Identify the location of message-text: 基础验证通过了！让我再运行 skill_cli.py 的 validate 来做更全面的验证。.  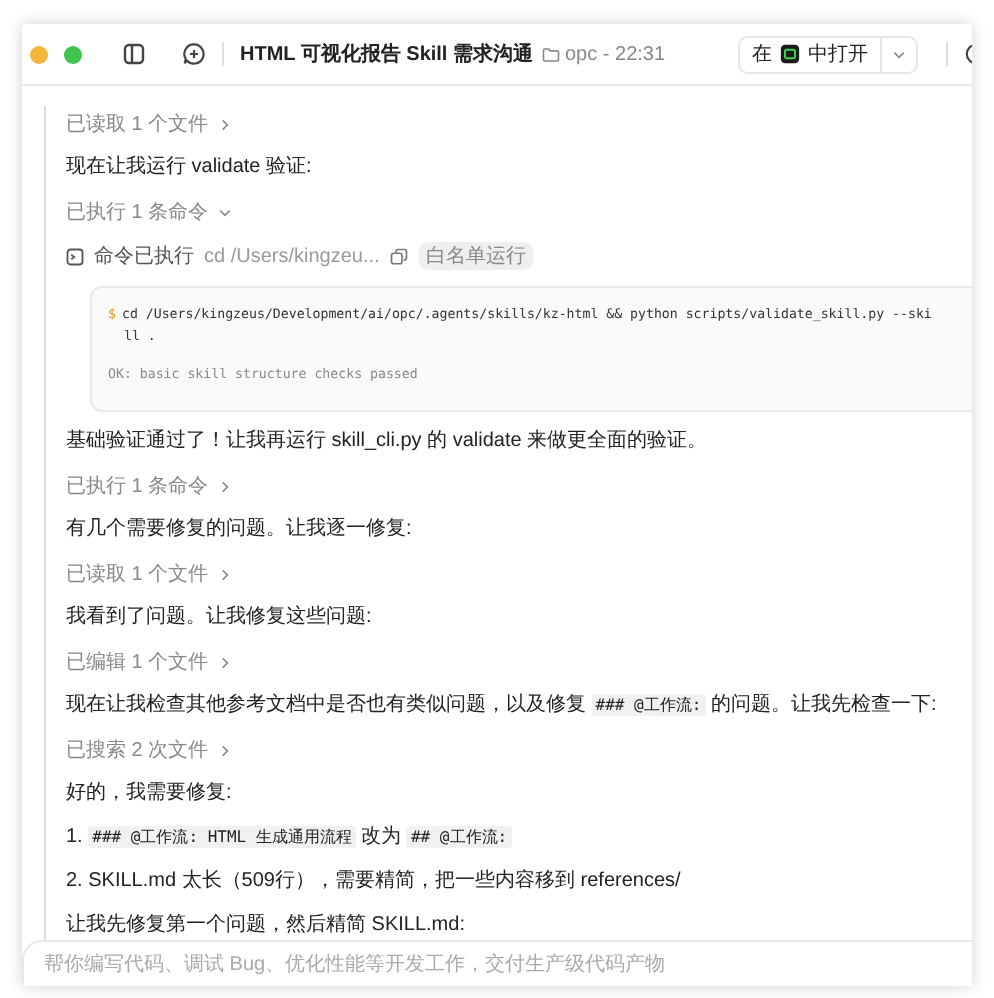
(388, 442).